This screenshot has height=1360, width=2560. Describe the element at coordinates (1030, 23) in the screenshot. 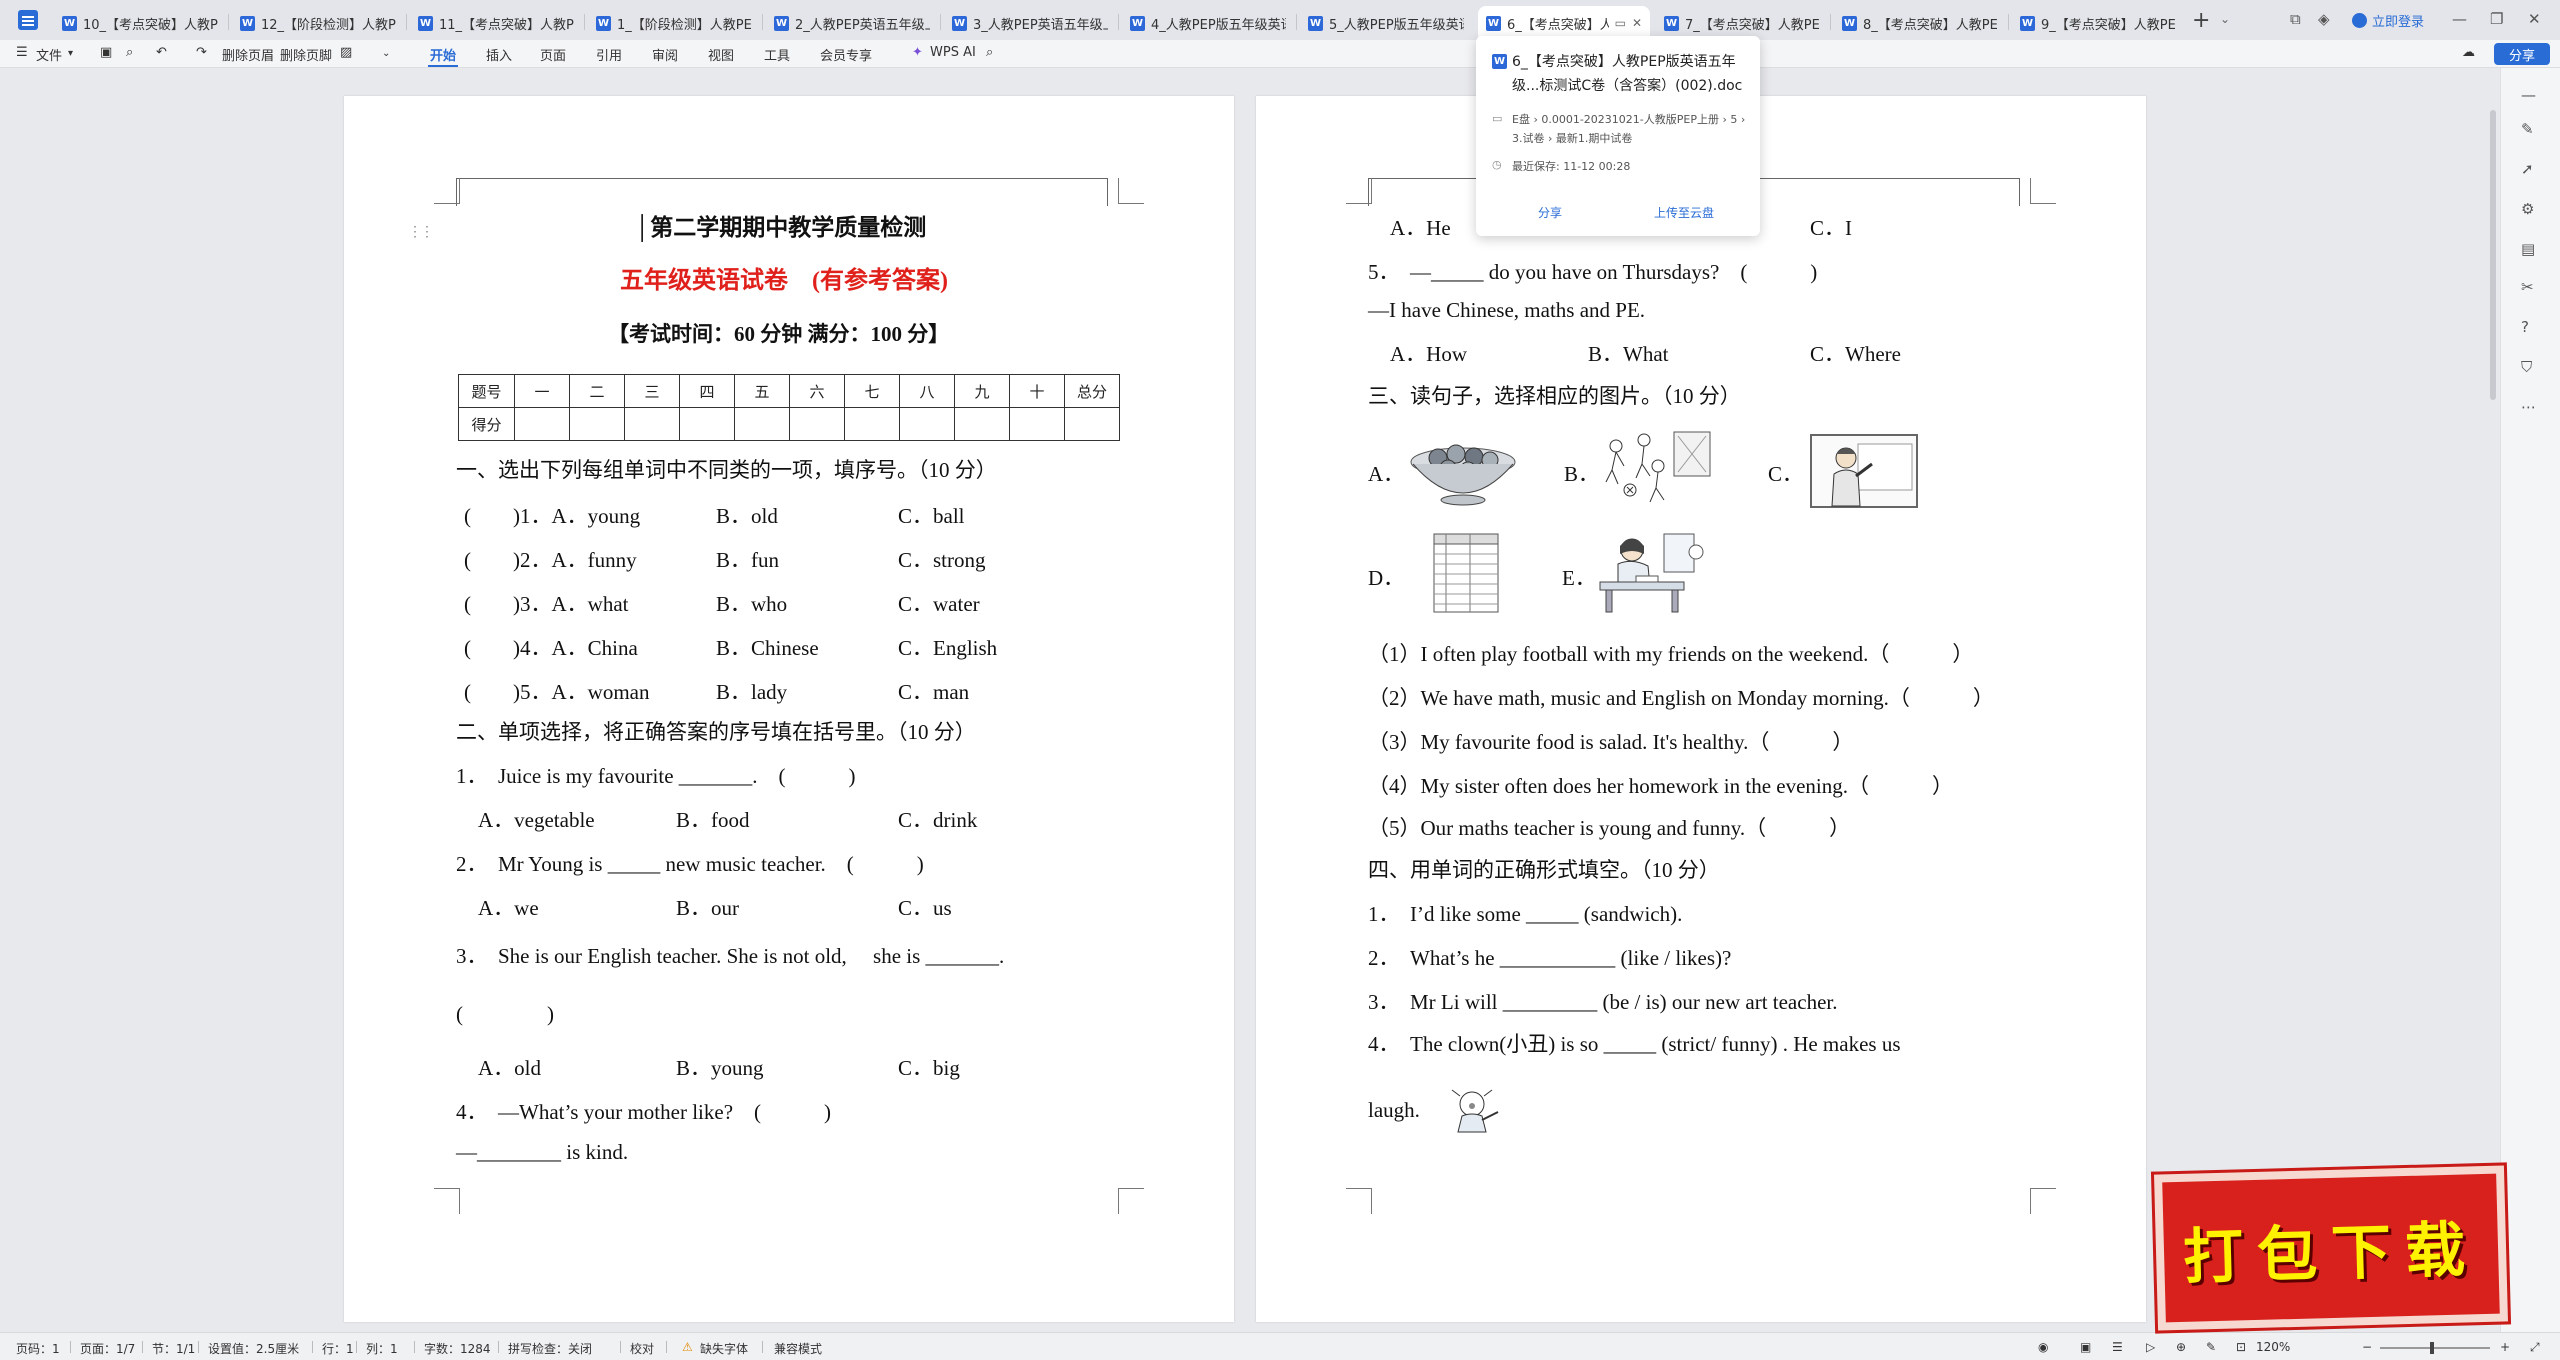

I see `doc-tab: W 3_人教PEP英语五年级上` at that location.